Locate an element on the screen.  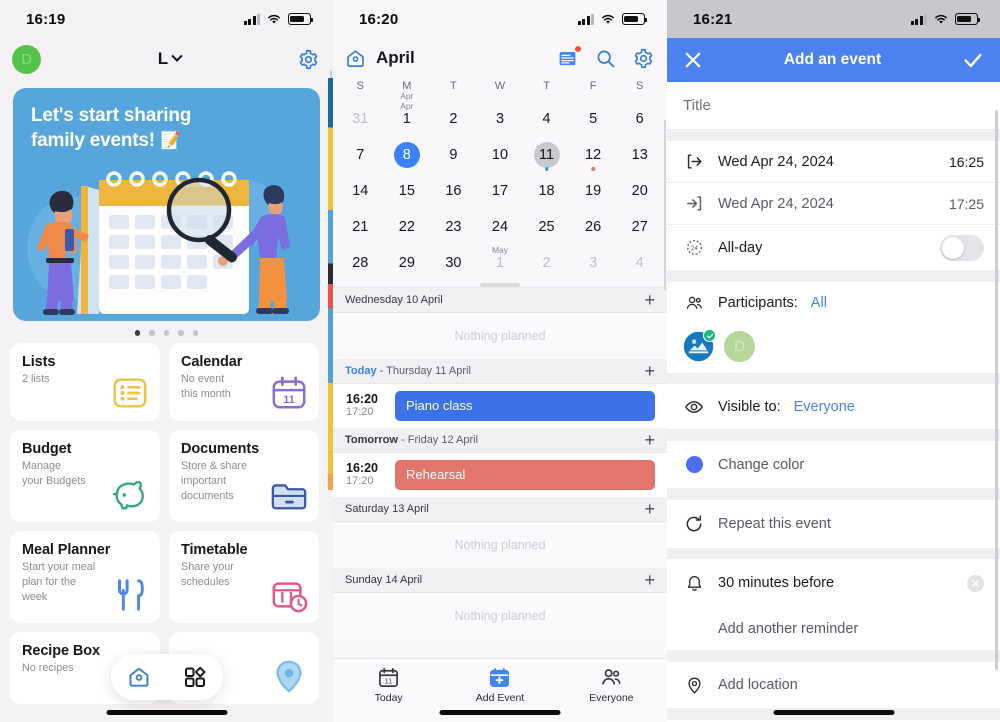
avatar: D is located at coordinates (26, 59).